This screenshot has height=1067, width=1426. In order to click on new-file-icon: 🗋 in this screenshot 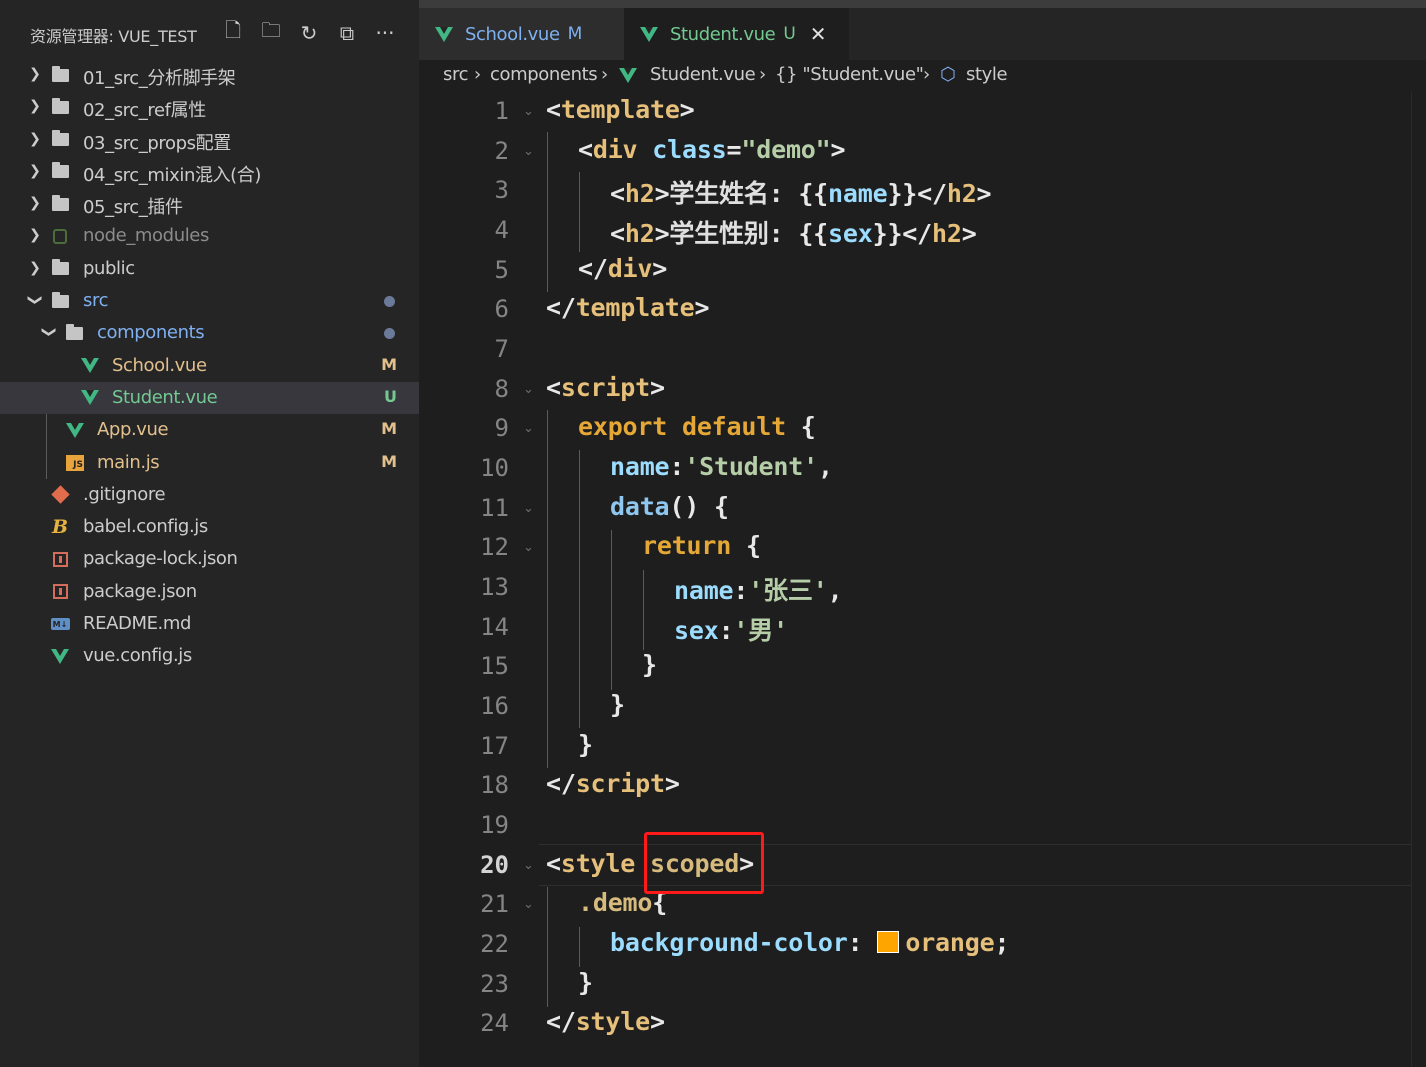, I will do `click(233, 32)`.